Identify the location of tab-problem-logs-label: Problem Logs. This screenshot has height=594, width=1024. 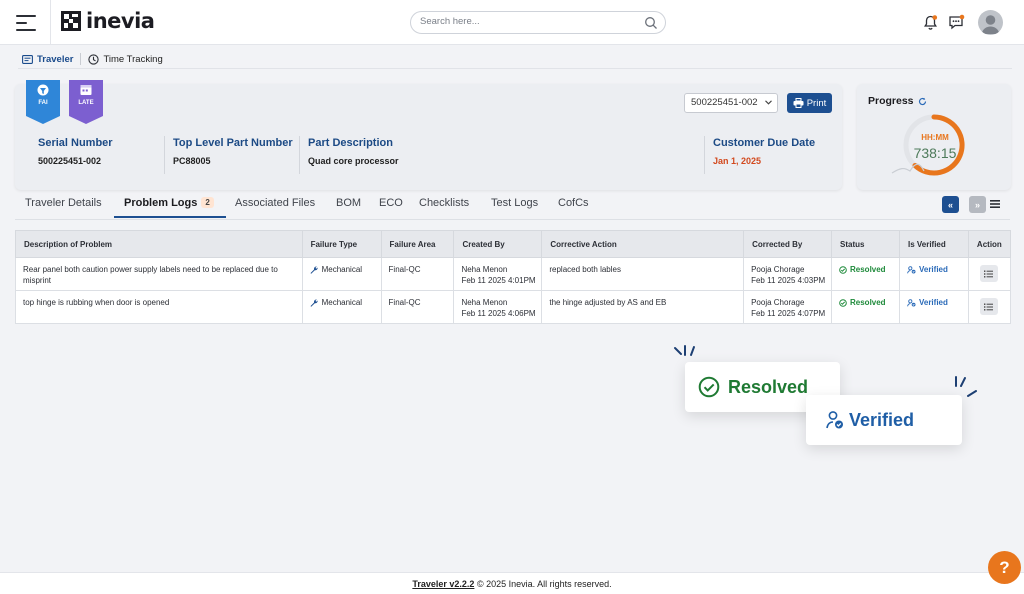
(161, 203).